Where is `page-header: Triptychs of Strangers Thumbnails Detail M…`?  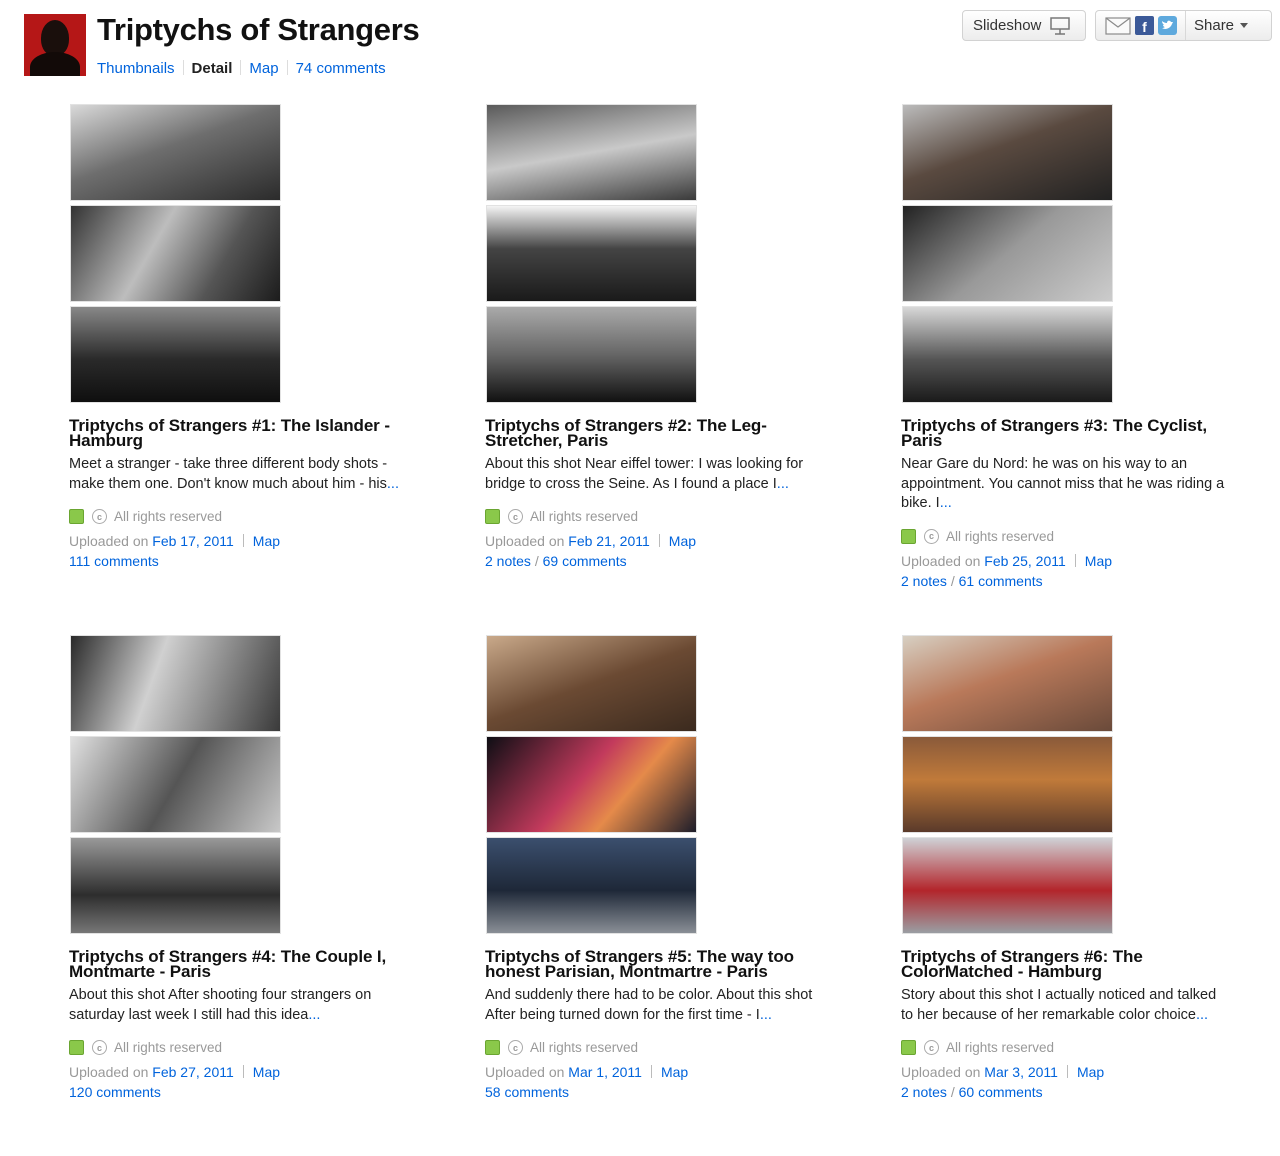 page-header: Triptychs of Strangers Thumbnails Detail M… is located at coordinates (640, 48).